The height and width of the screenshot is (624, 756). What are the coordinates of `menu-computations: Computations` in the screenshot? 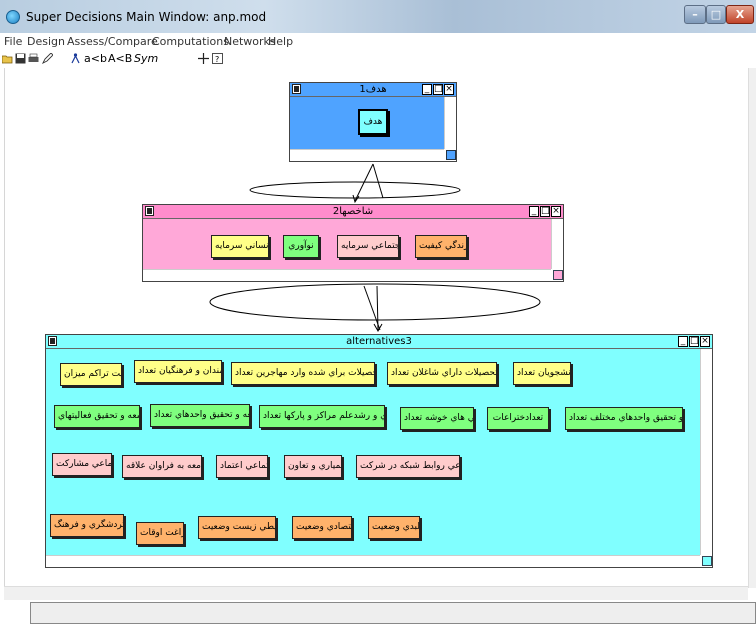 It's located at (190, 41).